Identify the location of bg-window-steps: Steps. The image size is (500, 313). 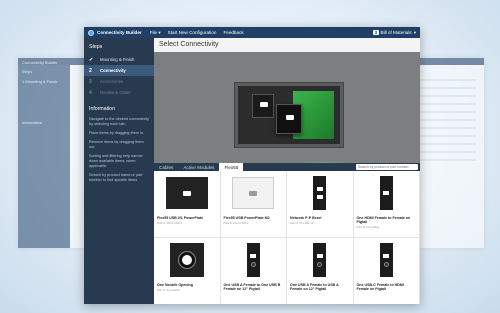
(27, 71).